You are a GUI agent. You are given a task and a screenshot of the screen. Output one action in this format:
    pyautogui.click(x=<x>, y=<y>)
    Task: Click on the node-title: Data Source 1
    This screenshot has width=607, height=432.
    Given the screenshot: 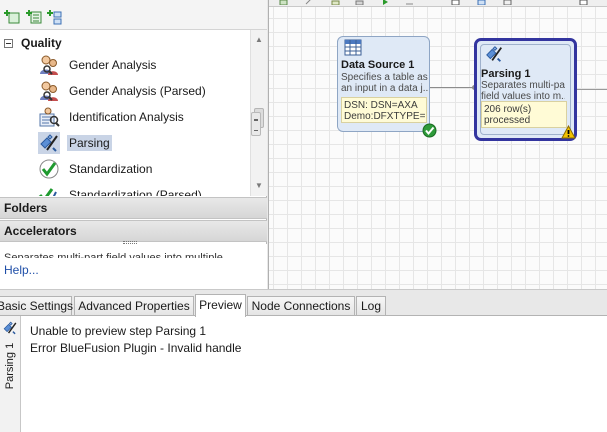 What is the action you would take?
    pyautogui.click(x=378, y=65)
    